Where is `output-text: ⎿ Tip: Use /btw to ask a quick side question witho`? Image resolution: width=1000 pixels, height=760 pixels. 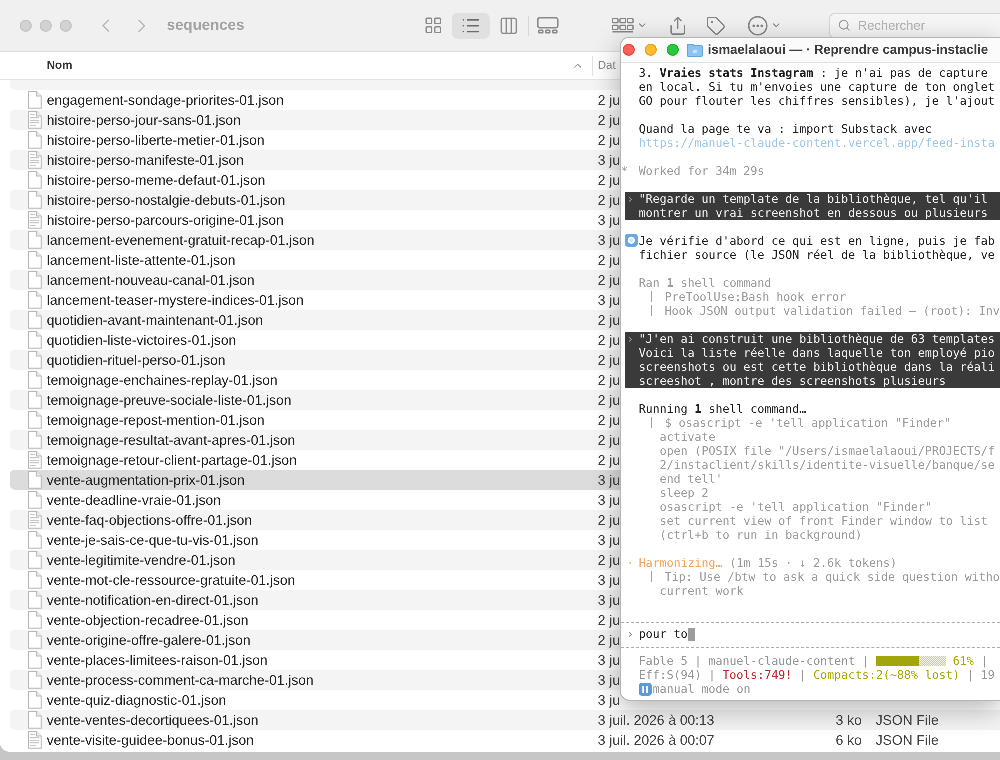 output-text: ⎿ Tip: Use /btw to ask a quick side question witho is located at coordinates (823, 577).